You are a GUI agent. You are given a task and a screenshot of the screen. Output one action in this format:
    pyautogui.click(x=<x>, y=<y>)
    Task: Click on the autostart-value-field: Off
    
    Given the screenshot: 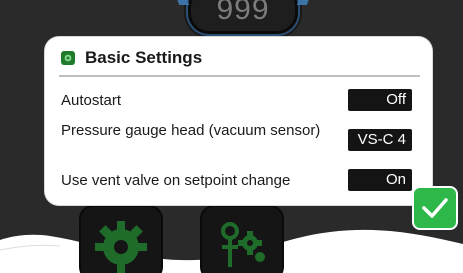 What is the action you would take?
    pyautogui.click(x=380, y=100)
    